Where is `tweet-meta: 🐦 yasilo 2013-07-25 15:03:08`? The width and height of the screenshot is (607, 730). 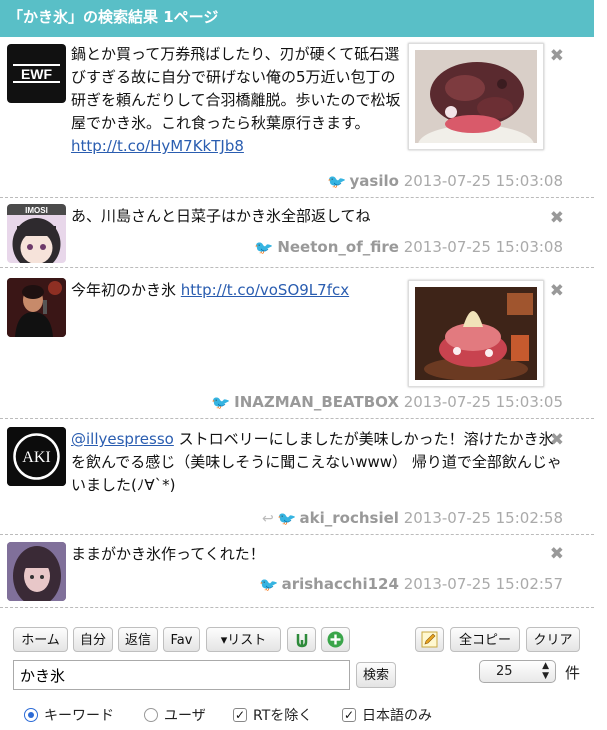
tweet-meta: 🐦 yasilo 2013-07-25 15:03:08 is located at coordinates (444, 181).